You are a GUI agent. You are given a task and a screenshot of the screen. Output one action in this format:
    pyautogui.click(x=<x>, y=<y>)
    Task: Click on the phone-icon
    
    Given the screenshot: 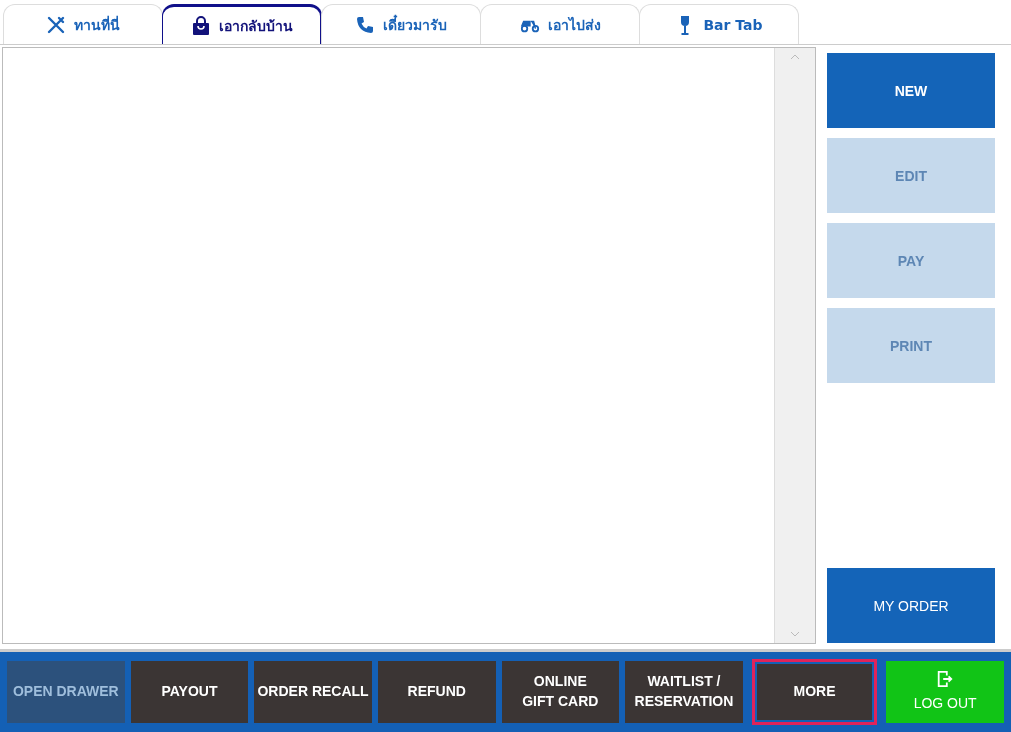 What is the action you would take?
    pyautogui.click(x=365, y=24)
    